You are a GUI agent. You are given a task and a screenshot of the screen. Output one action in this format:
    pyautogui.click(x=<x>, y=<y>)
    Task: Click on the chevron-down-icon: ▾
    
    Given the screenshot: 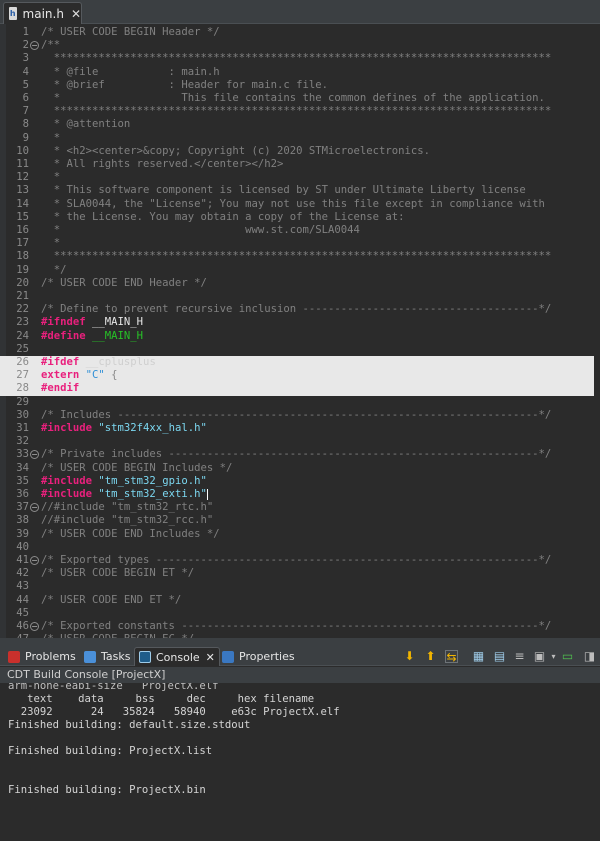 What is the action you would take?
    pyautogui.click(x=553, y=656)
    